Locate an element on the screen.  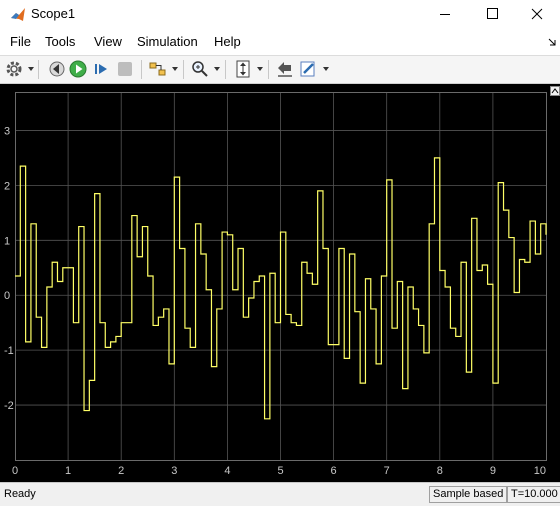
y-tick-label: 2 is located at coordinates (7, 186).